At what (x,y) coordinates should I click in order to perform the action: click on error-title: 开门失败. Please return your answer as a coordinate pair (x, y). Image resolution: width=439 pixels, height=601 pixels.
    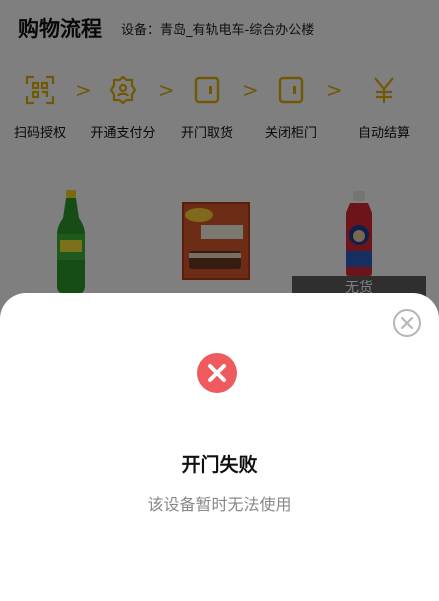
    Looking at the image, I should click on (219, 465).